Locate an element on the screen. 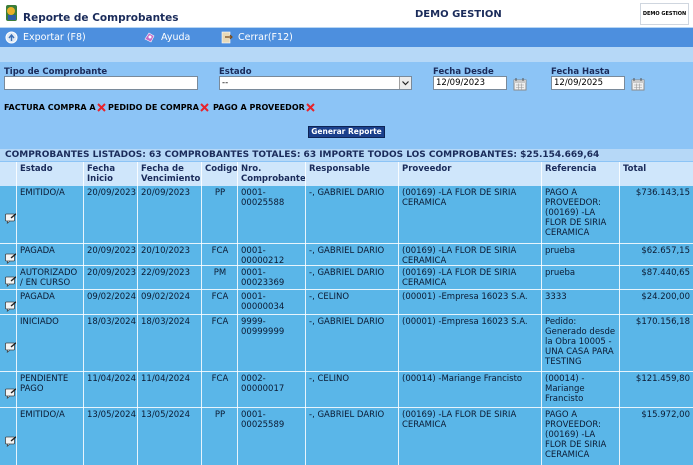 The width and height of the screenshot is (693, 465). page-title: Reporte de Comprobantes is located at coordinates (101, 18).